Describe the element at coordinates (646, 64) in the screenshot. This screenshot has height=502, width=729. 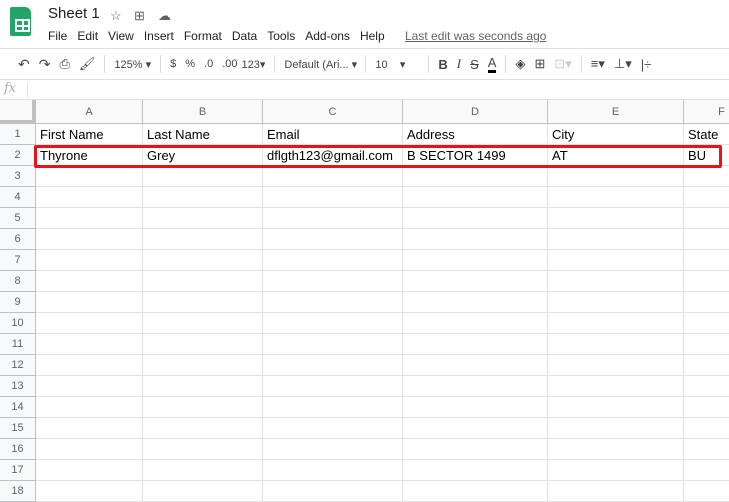
I see `text-wrap-icon: |÷` at that location.